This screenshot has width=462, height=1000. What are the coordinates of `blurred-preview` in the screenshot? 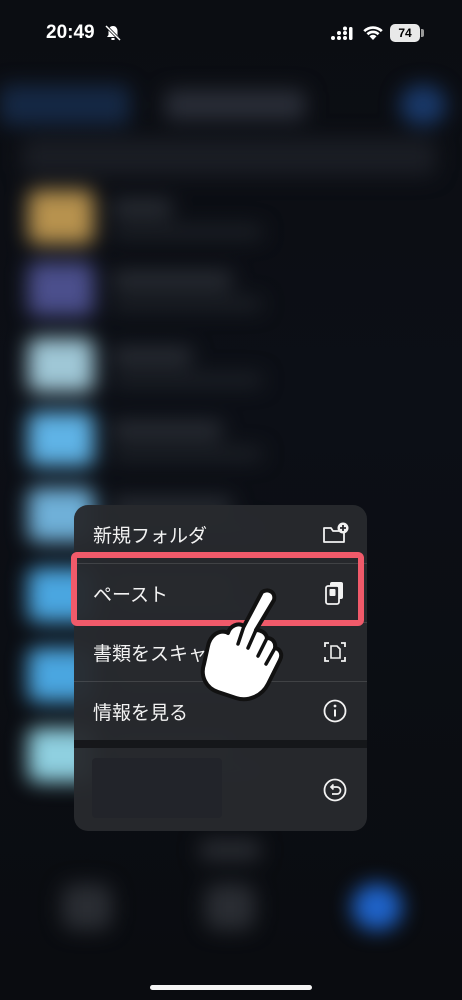 It's located at (157, 788).